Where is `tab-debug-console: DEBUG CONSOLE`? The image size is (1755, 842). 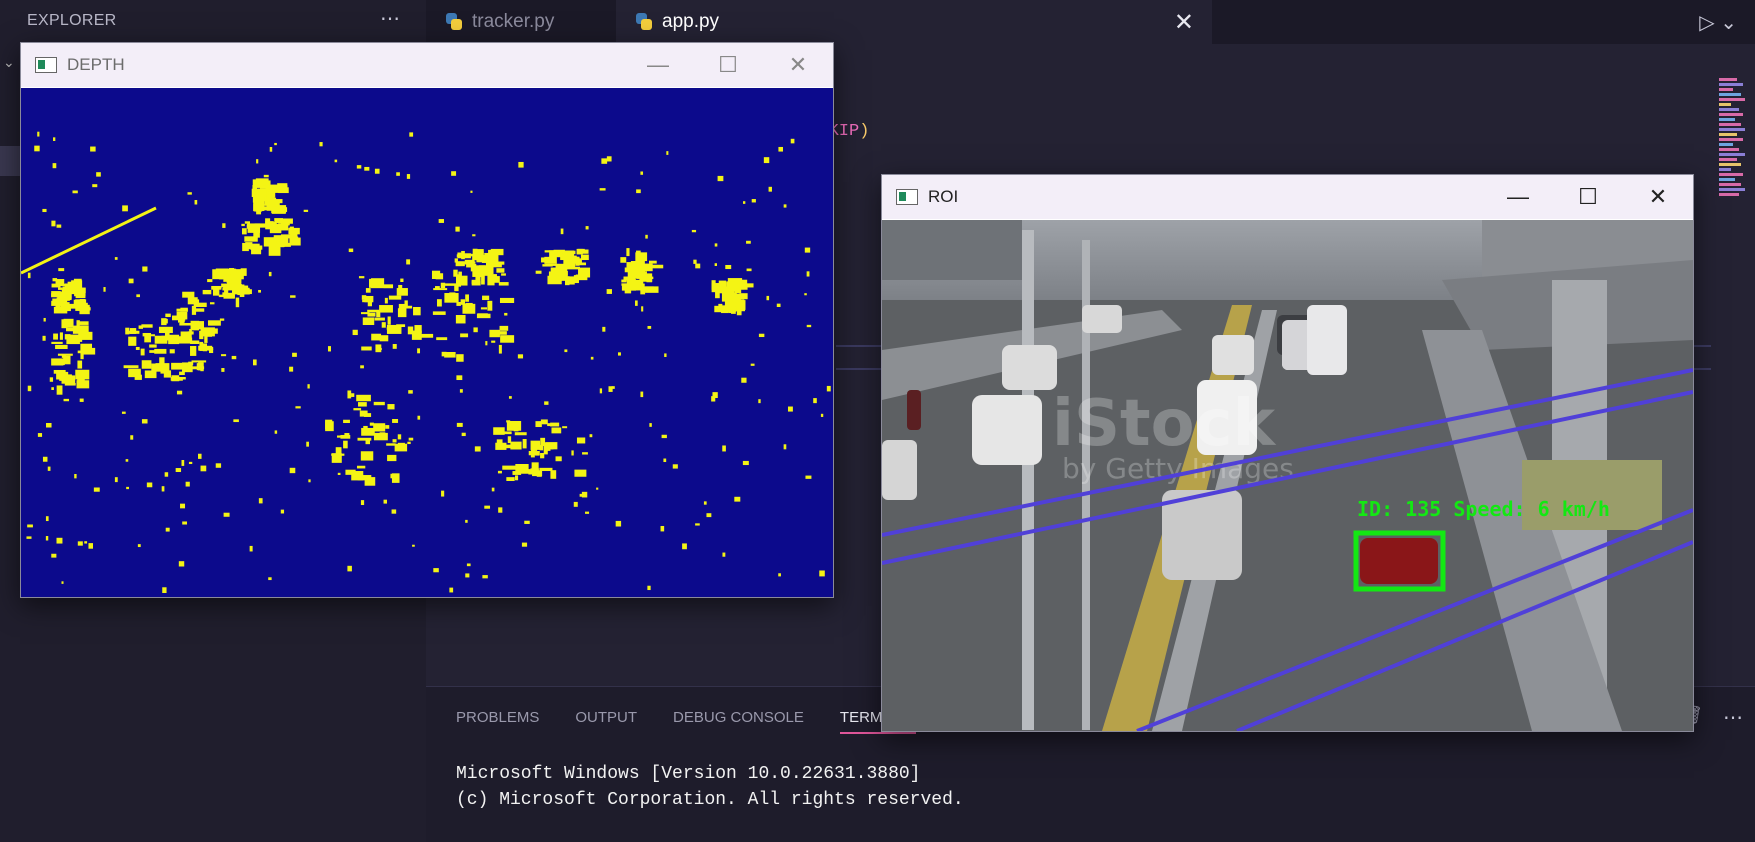
tab-debug-console: DEBUG CONSOLE is located at coordinates (738, 721).